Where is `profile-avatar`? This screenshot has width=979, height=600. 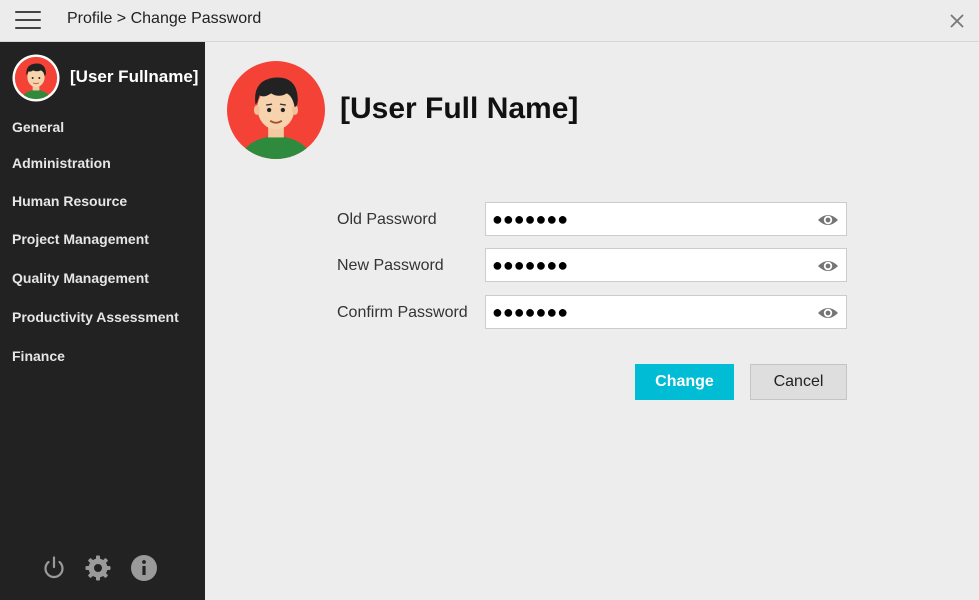
profile-avatar is located at coordinates (276, 110).